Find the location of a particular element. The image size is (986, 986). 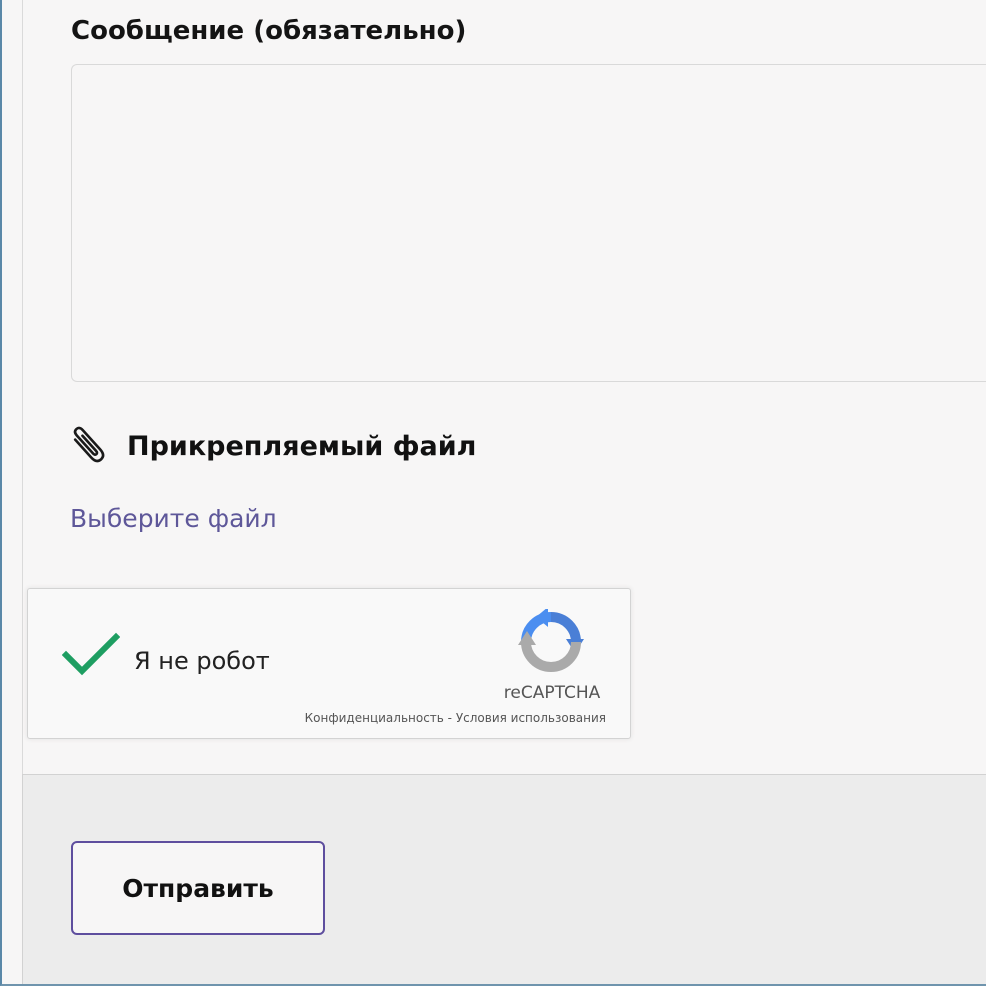

captcha-checkbox is located at coordinates (91, 655).